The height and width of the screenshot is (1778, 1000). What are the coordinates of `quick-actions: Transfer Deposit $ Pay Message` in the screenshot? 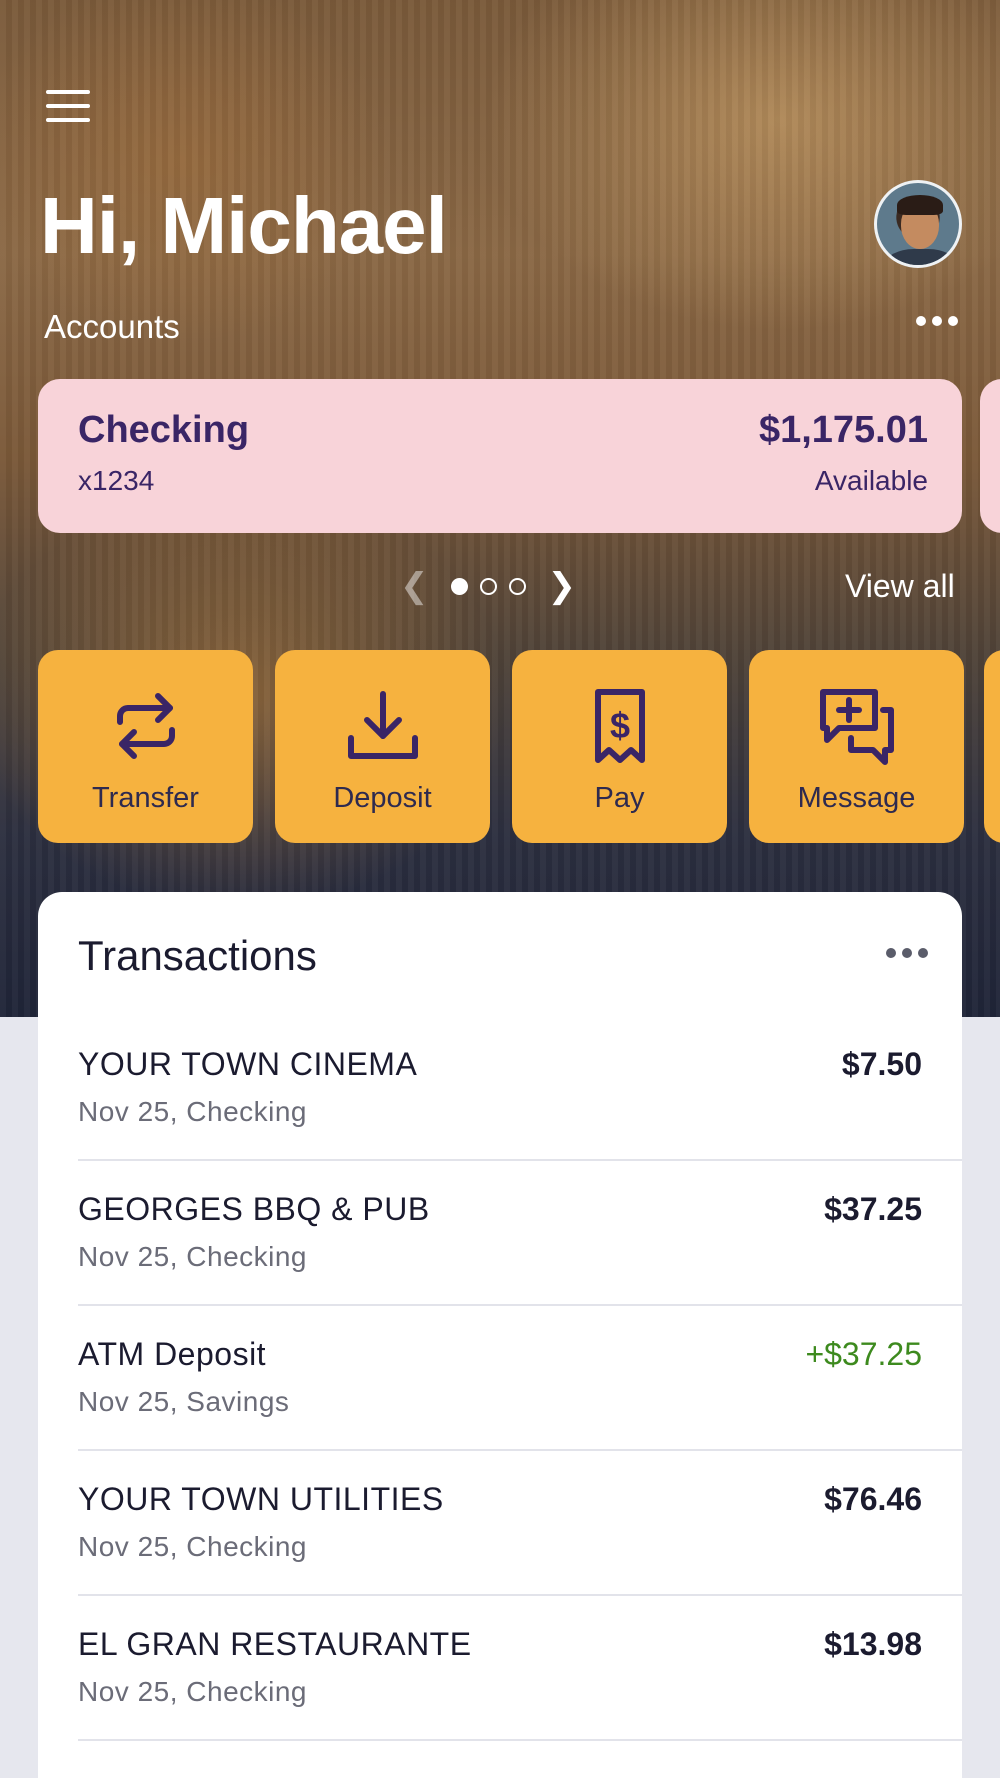 It's located at (501, 746).